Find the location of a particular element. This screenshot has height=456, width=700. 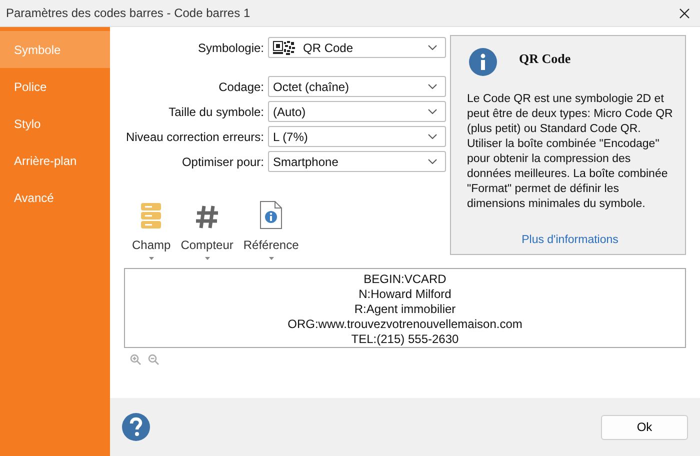

dropdown: (Auto) is located at coordinates (357, 111).